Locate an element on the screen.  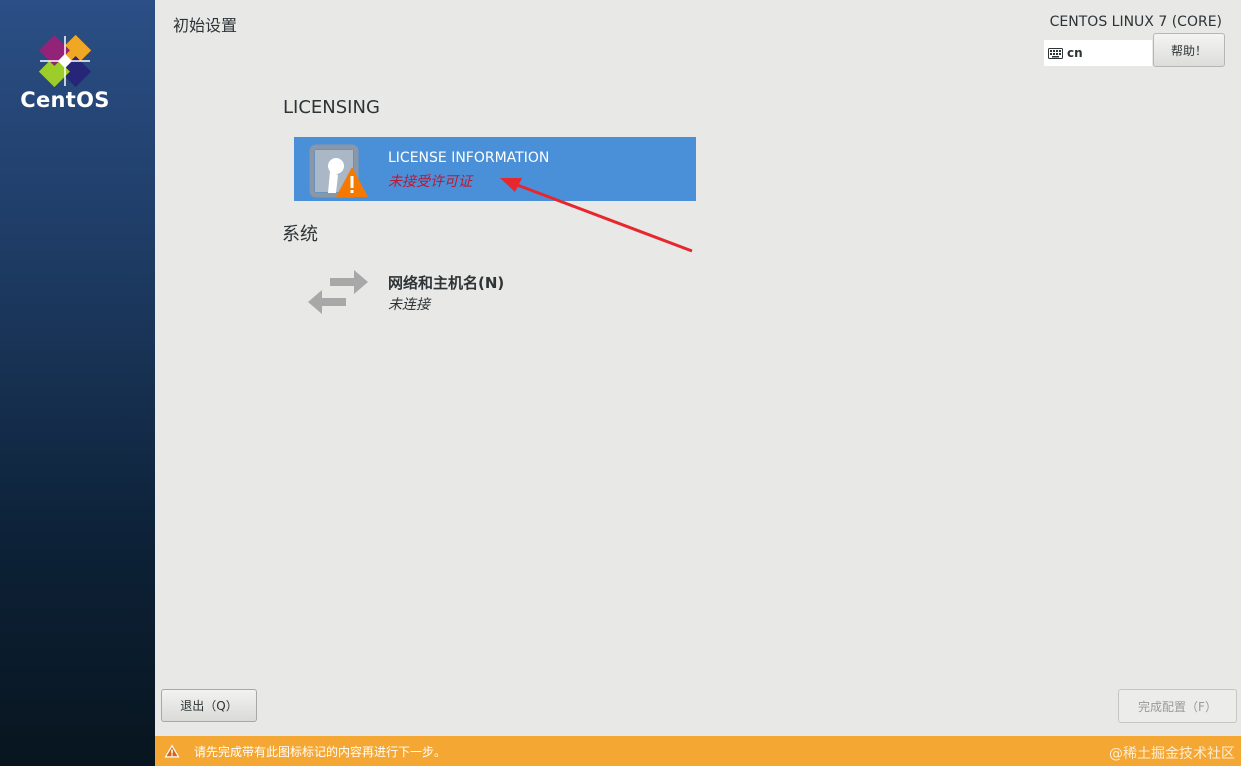
section-title-system: 系统 is located at coordinates (300, 234).